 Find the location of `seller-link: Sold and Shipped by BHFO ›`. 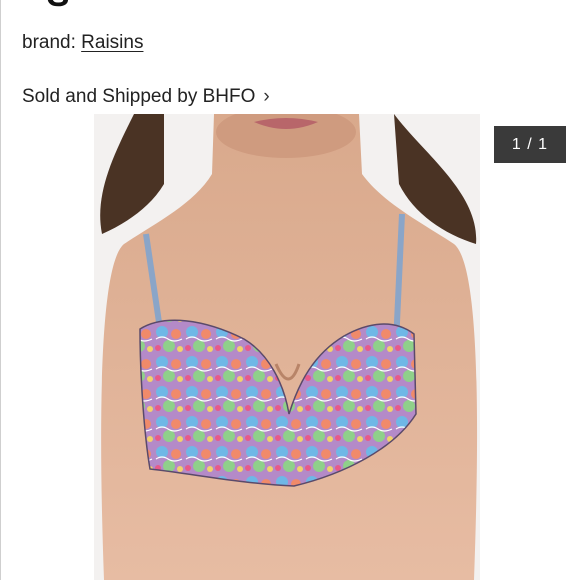

seller-link: Sold and Shipped by BHFO › is located at coordinates (146, 97).